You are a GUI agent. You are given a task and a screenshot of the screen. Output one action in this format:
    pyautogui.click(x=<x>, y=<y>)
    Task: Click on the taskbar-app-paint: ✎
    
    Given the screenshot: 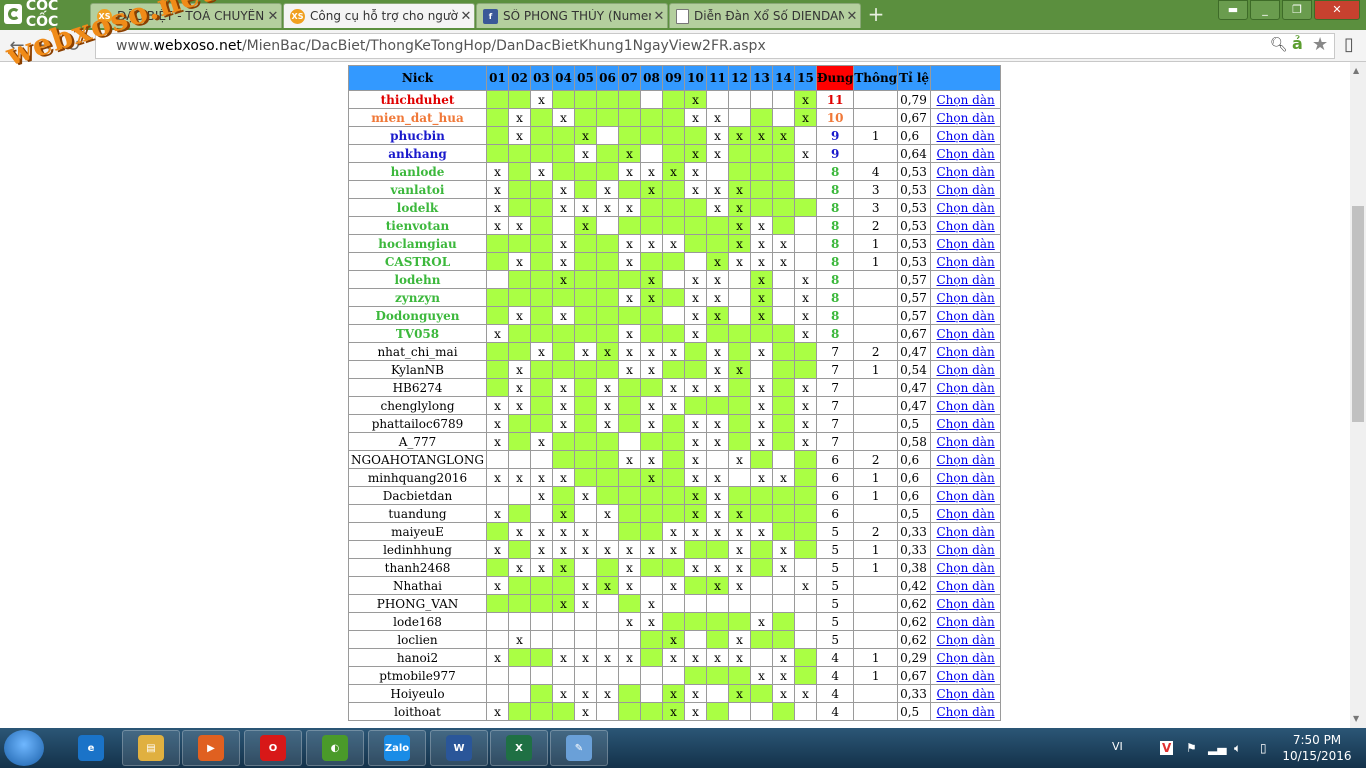 What is the action you would take?
    pyautogui.click(x=579, y=748)
    